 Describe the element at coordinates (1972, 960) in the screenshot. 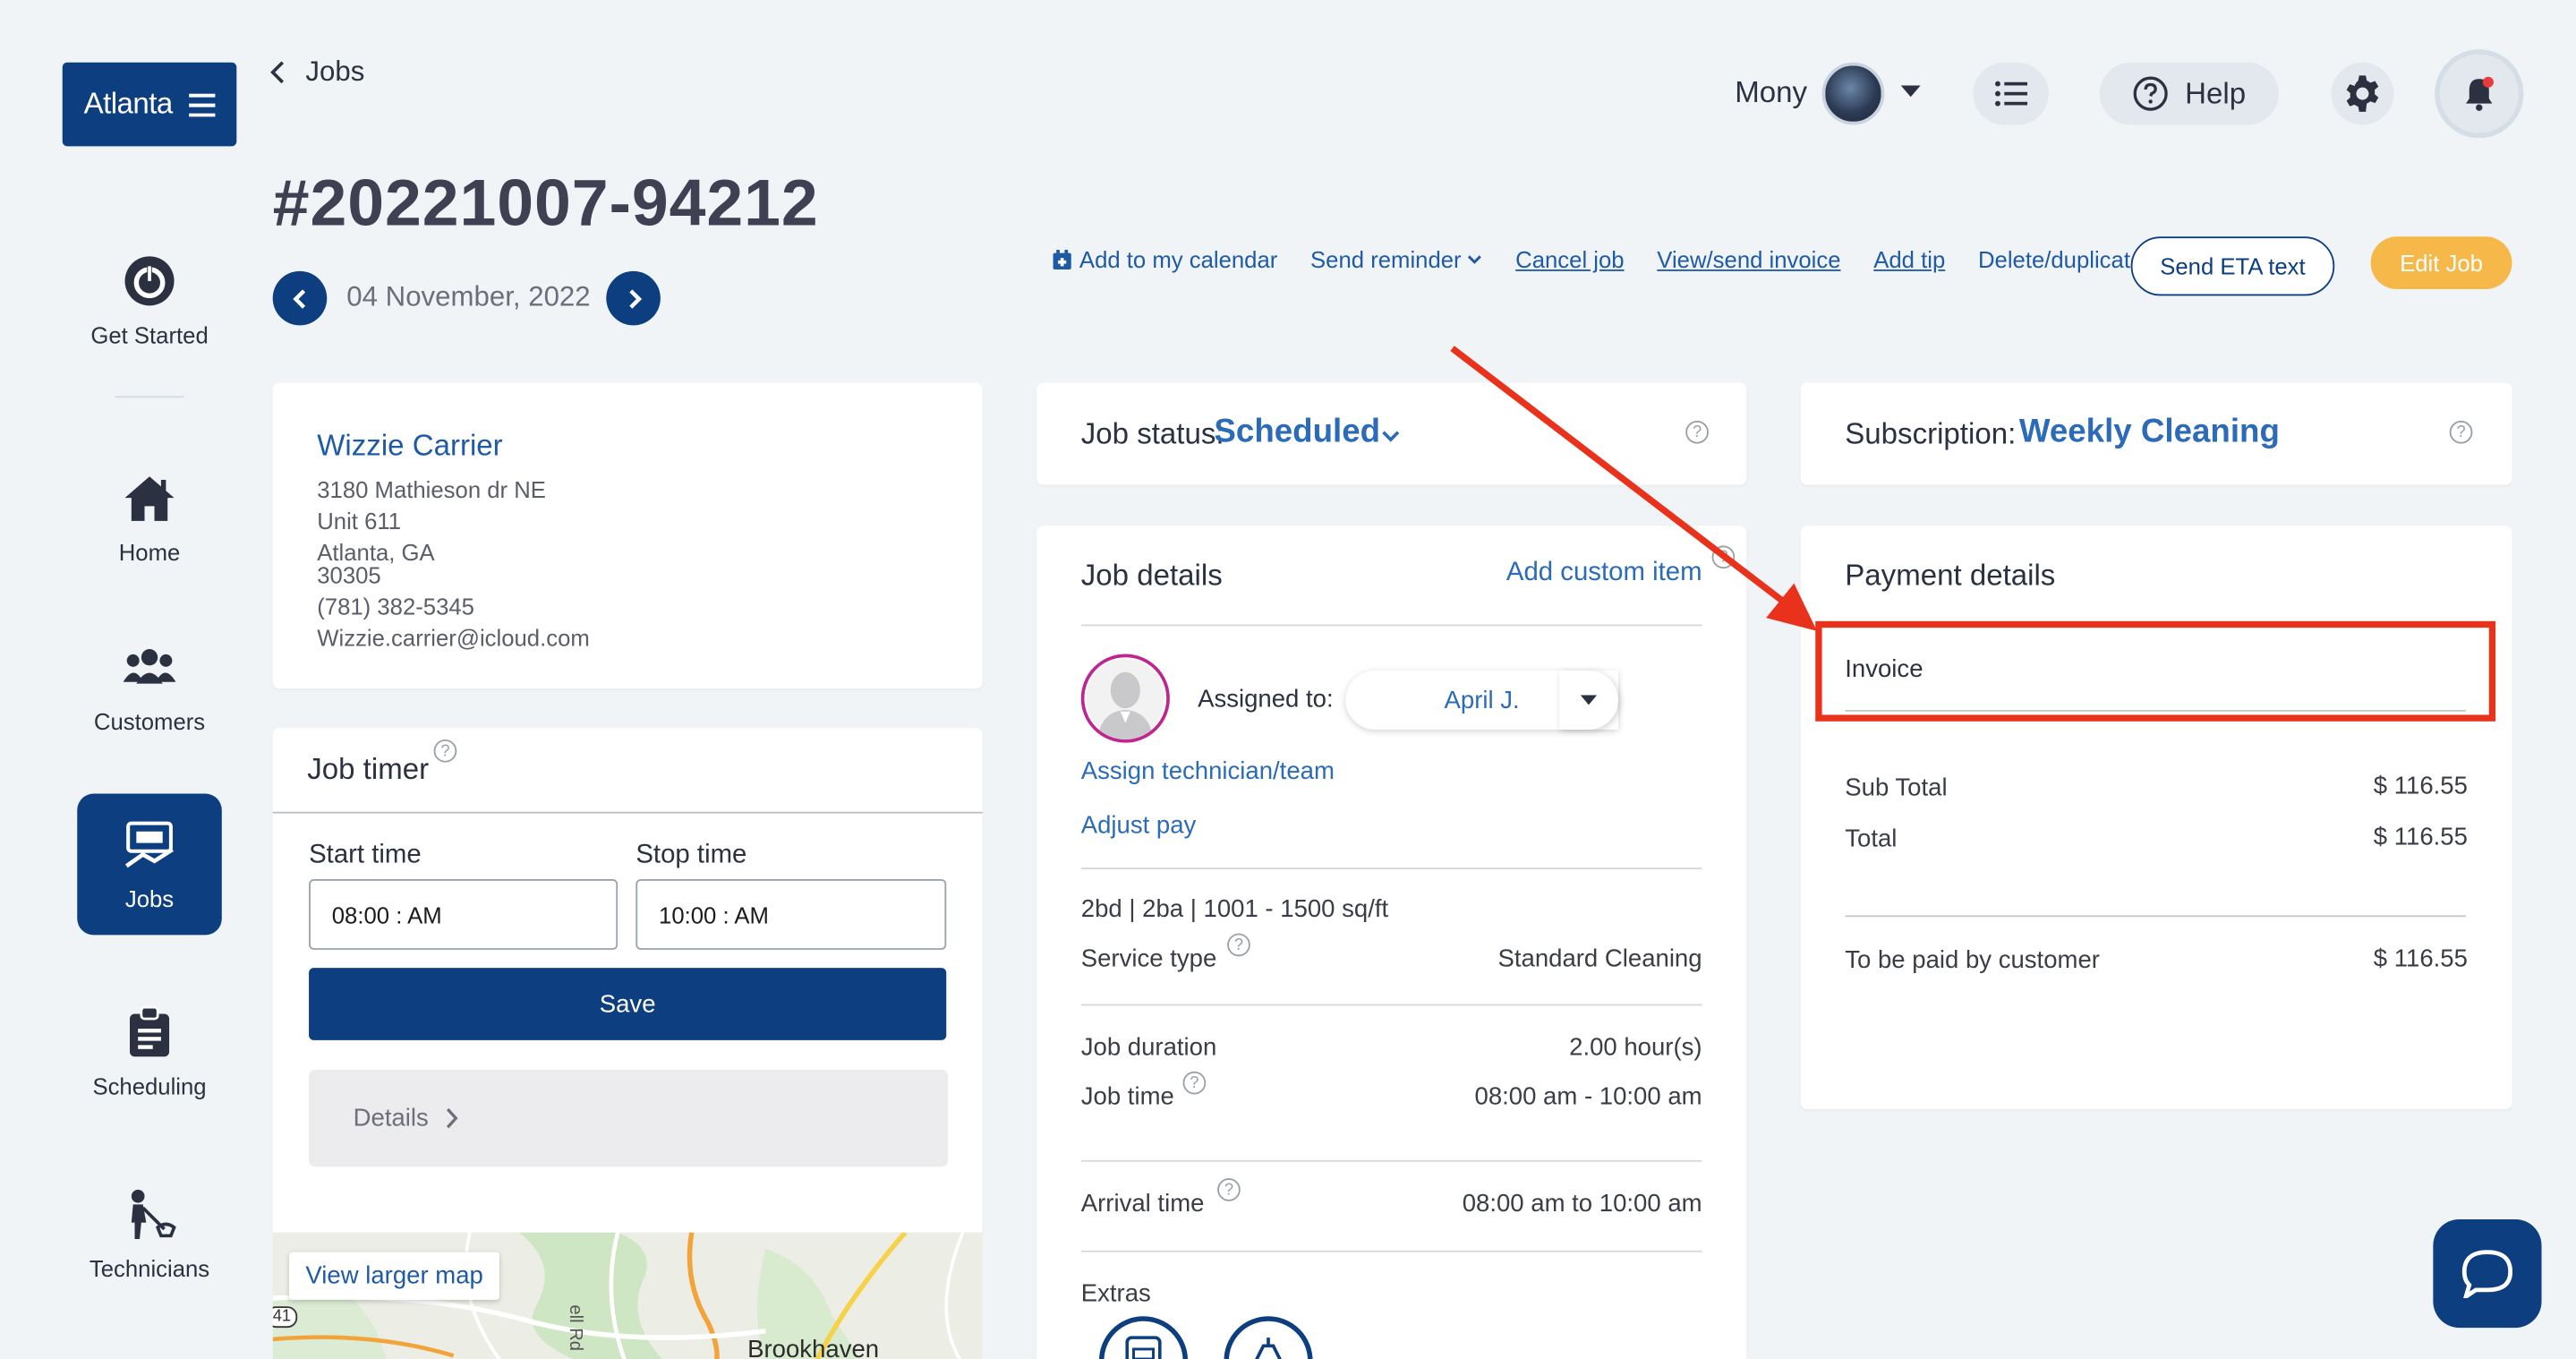

I see `customer-pays-label: To be paid by customer` at that location.